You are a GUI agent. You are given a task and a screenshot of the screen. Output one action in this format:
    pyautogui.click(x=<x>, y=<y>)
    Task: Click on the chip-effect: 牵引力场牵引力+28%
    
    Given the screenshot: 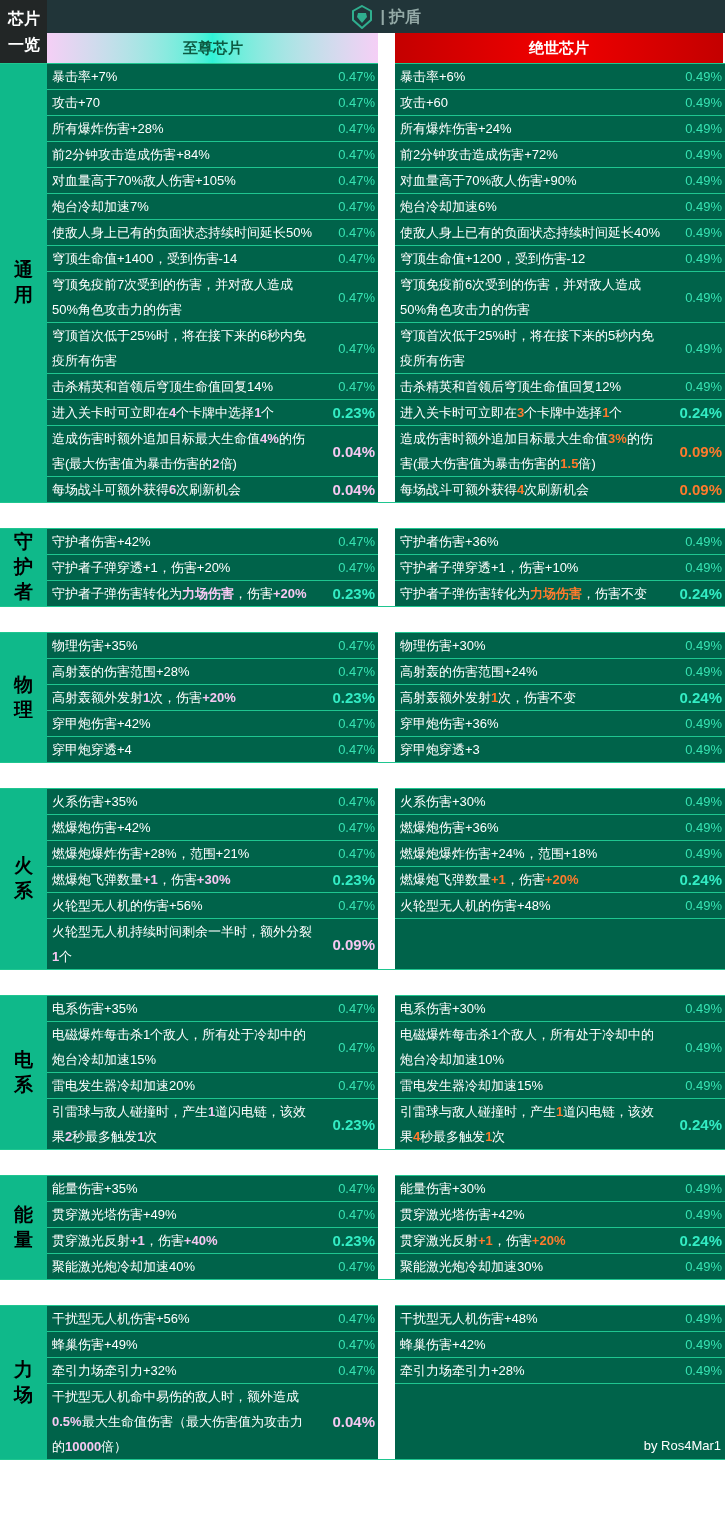 What is the action you would take?
    pyautogui.click(x=463, y=1371)
    